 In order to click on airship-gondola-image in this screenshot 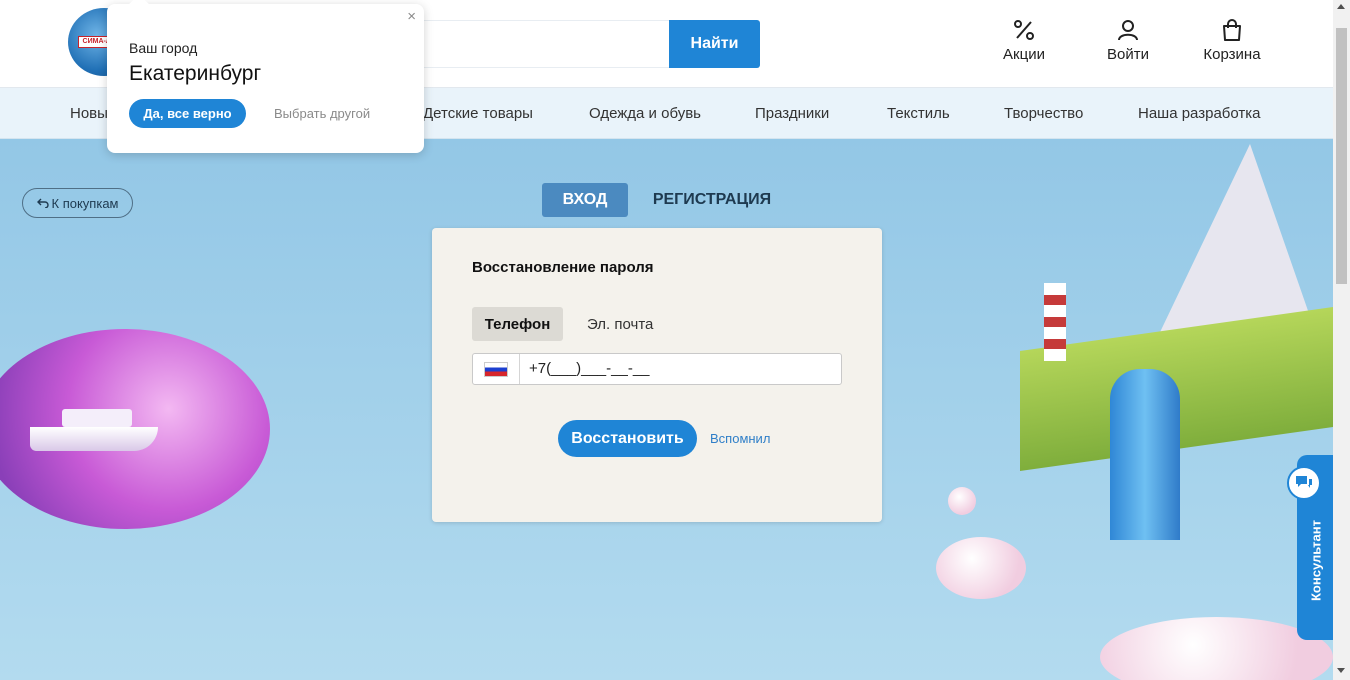, I will do `click(94, 439)`.